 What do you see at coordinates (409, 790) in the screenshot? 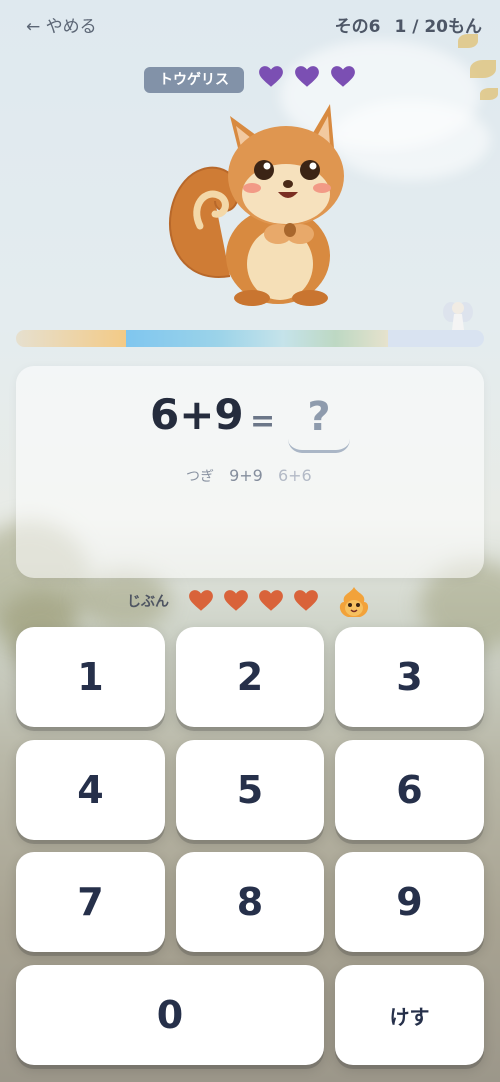
I see `key-6: 6` at bounding box center [409, 790].